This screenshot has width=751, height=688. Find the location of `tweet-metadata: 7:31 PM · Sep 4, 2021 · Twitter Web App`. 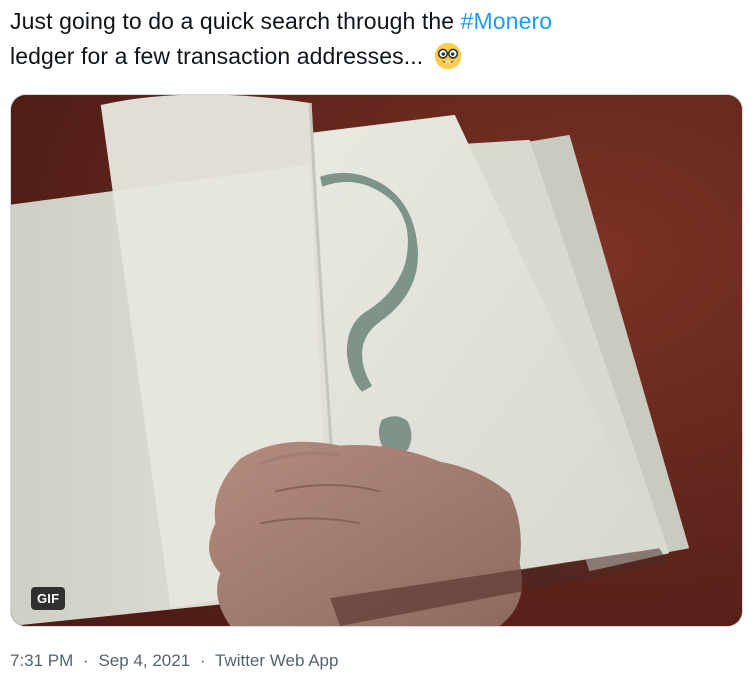

tweet-metadata: 7:31 PM · Sep 4, 2021 · Twitter Web App is located at coordinates (174, 661).